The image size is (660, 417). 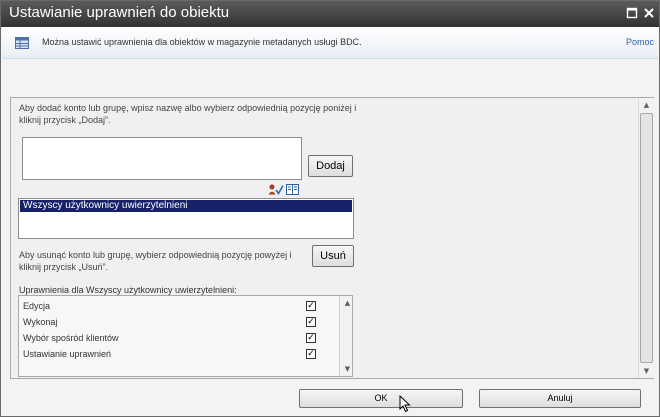 What do you see at coordinates (330, 166) in the screenshot?
I see `add-button: Dodaj` at bounding box center [330, 166].